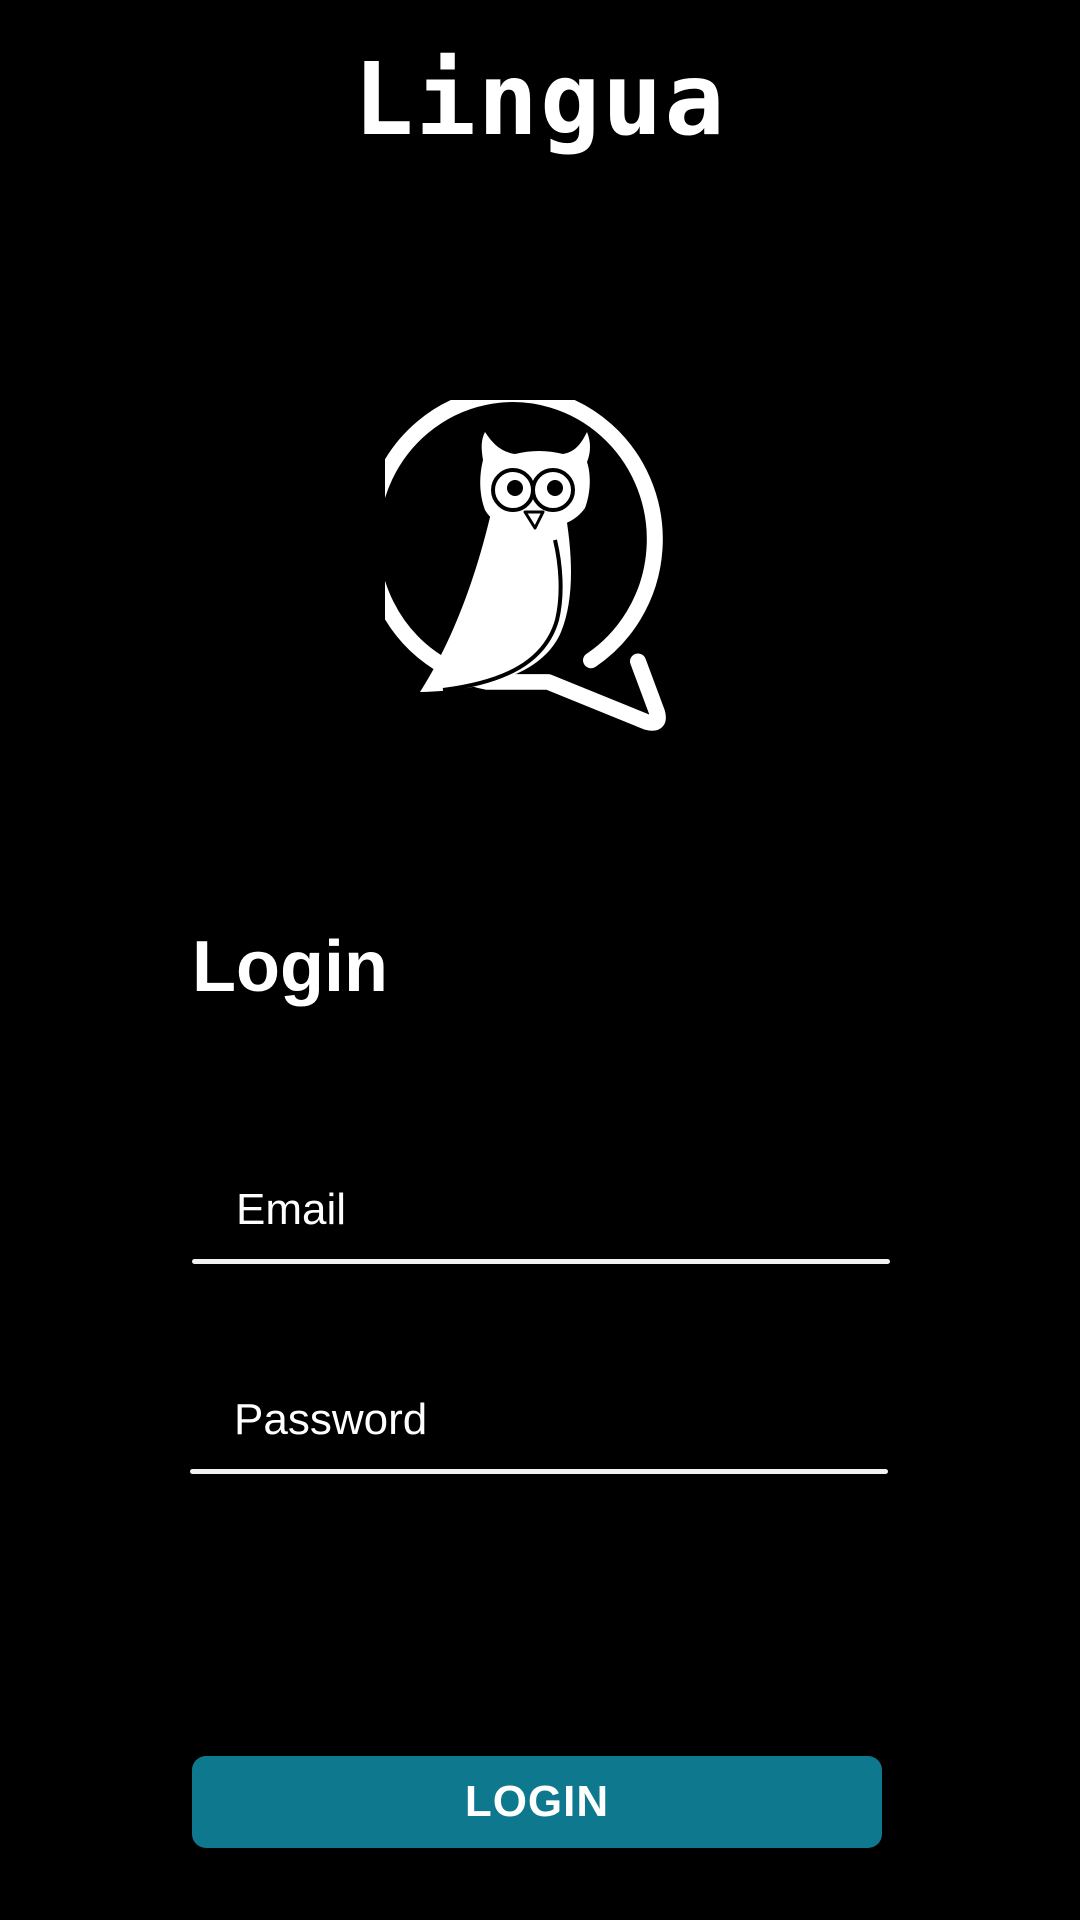 The height and width of the screenshot is (1920, 1080). Describe the element at coordinates (290, 967) in the screenshot. I see `login-heading: Login` at that location.